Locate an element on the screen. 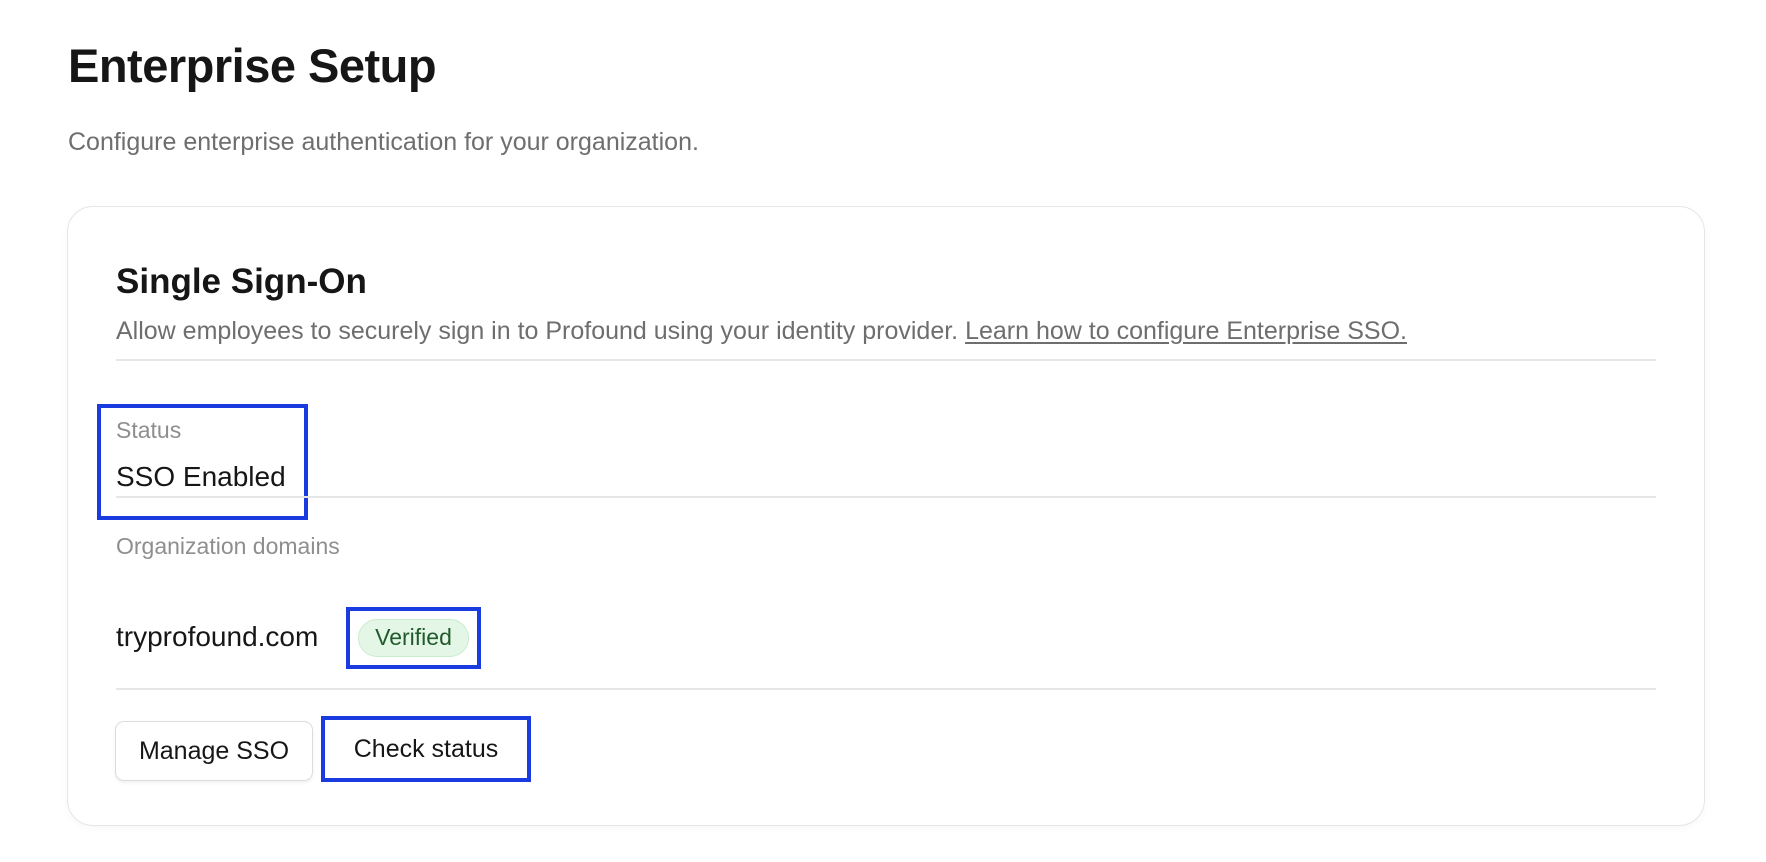 The height and width of the screenshot is (862, 1766). status-section: Status SSO Enabled is located at coordinates (202, 462).